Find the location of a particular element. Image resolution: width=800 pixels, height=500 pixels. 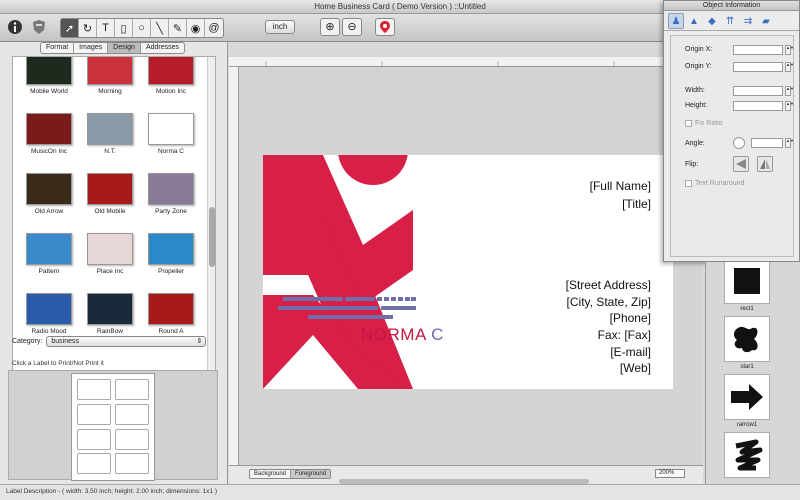

fix-ratio-checkbox: Fix Ratio is located at coordinates (704, 123).